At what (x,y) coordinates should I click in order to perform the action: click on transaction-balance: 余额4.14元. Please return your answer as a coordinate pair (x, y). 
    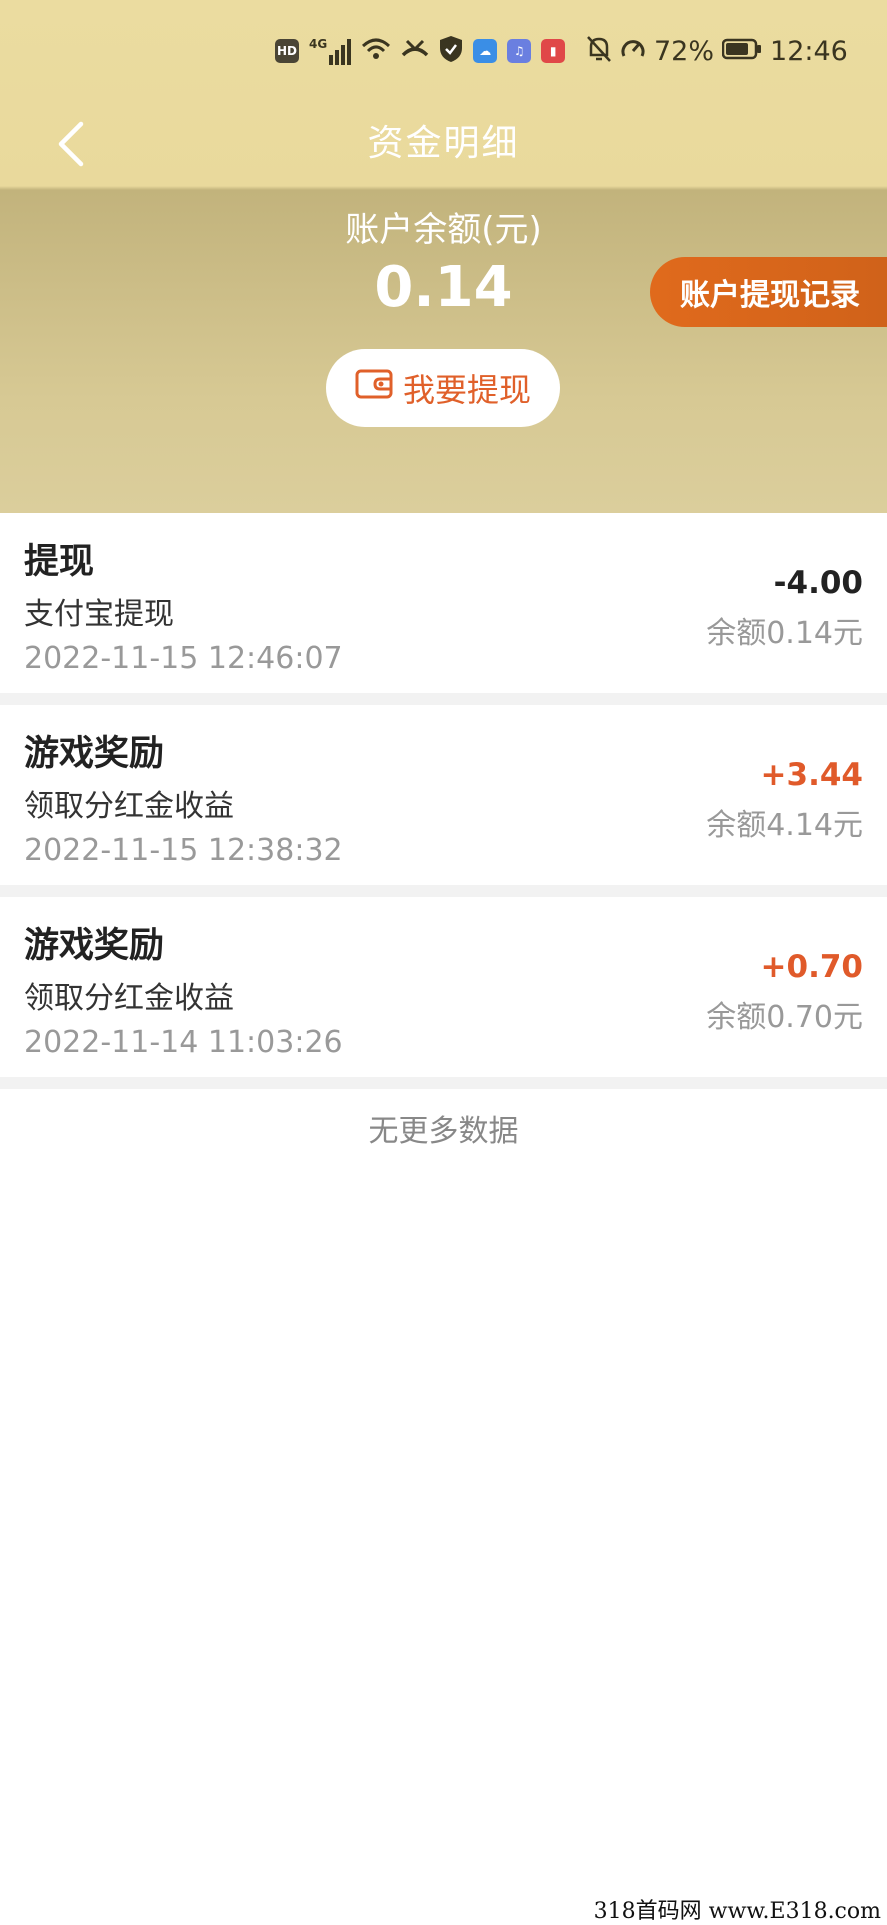
    Looking at the image, I should click on (784, 825).